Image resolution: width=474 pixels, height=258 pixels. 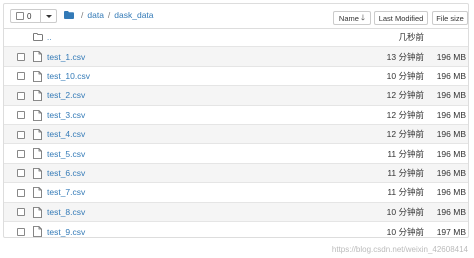 What do you see at coordinates (20, 16) in the screenshot?
I see `select-all-checkbox` at bounding box center [20, 16].